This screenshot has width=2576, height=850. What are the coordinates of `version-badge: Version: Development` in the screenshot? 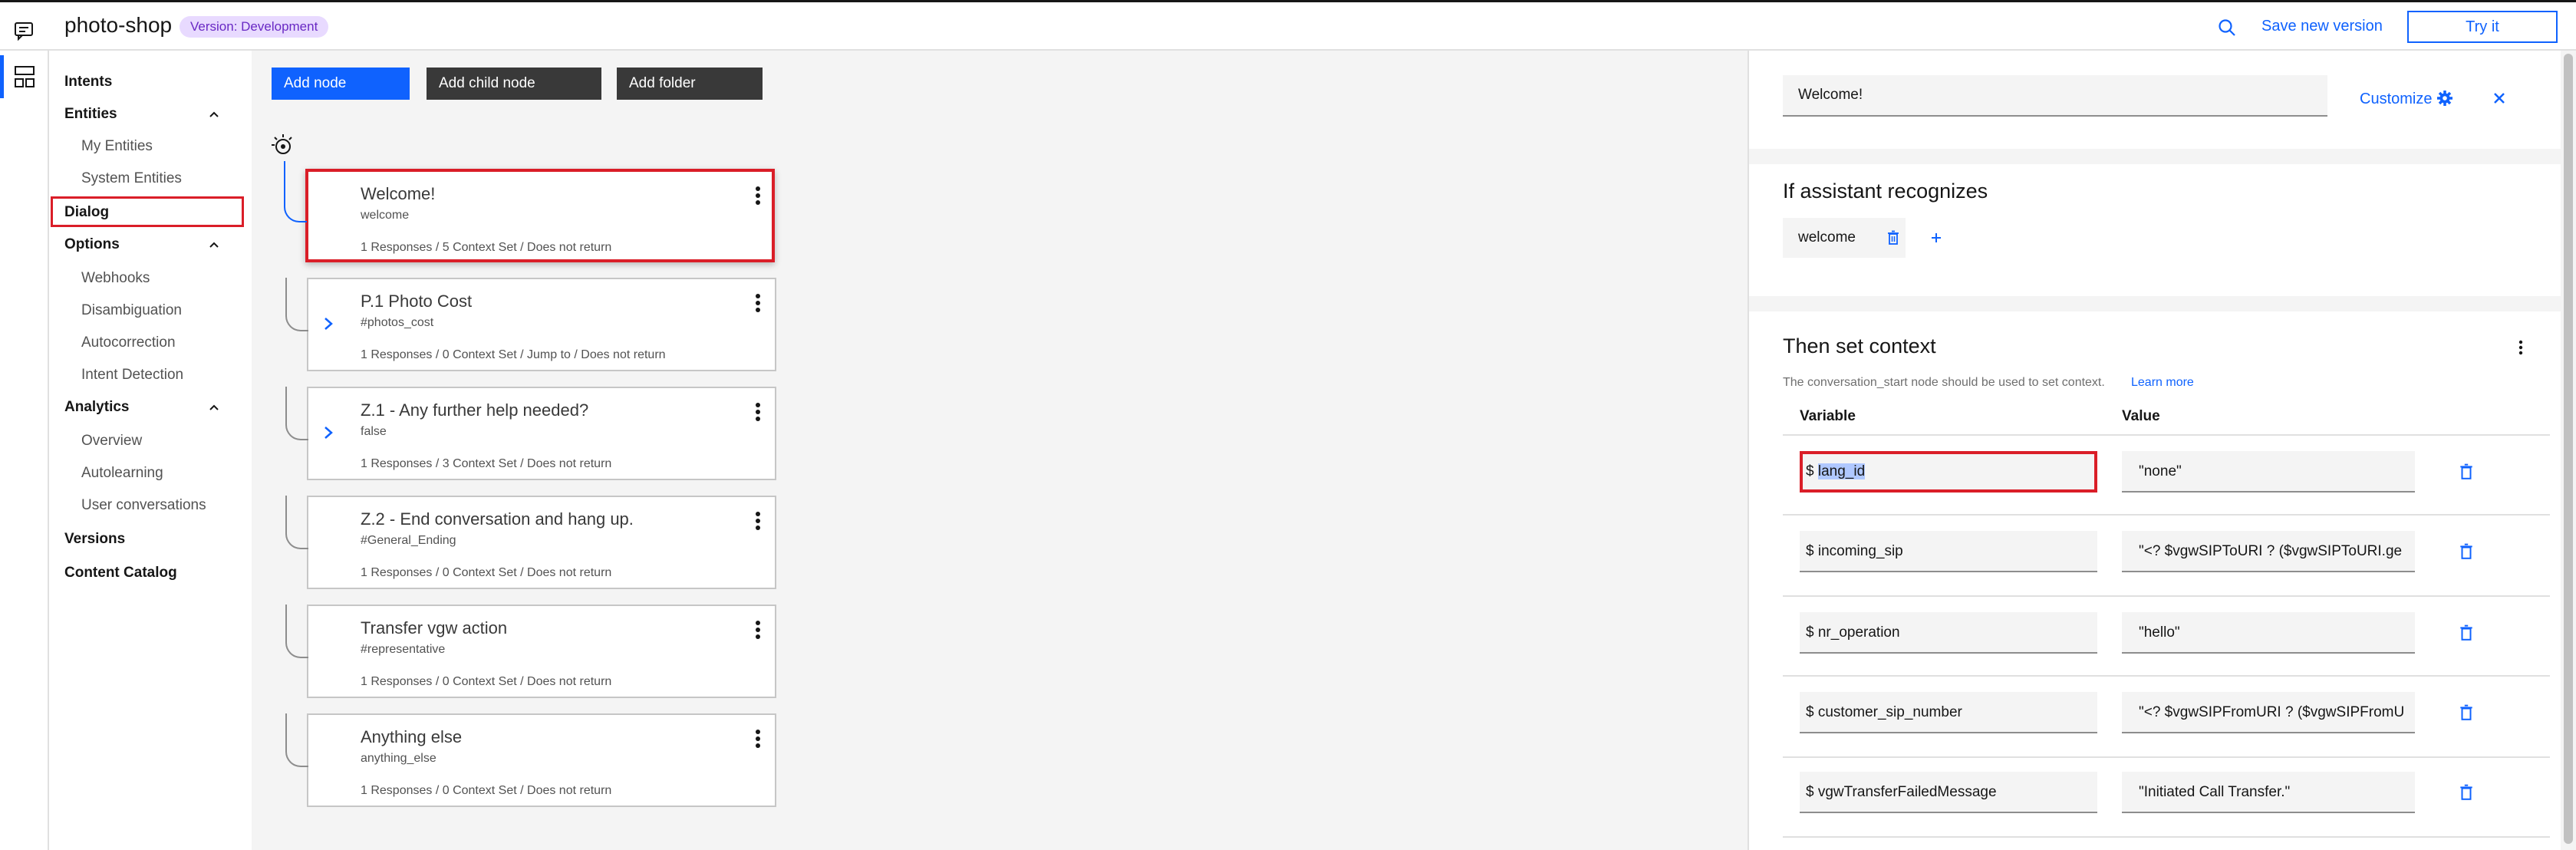 It's located at (254, 27).